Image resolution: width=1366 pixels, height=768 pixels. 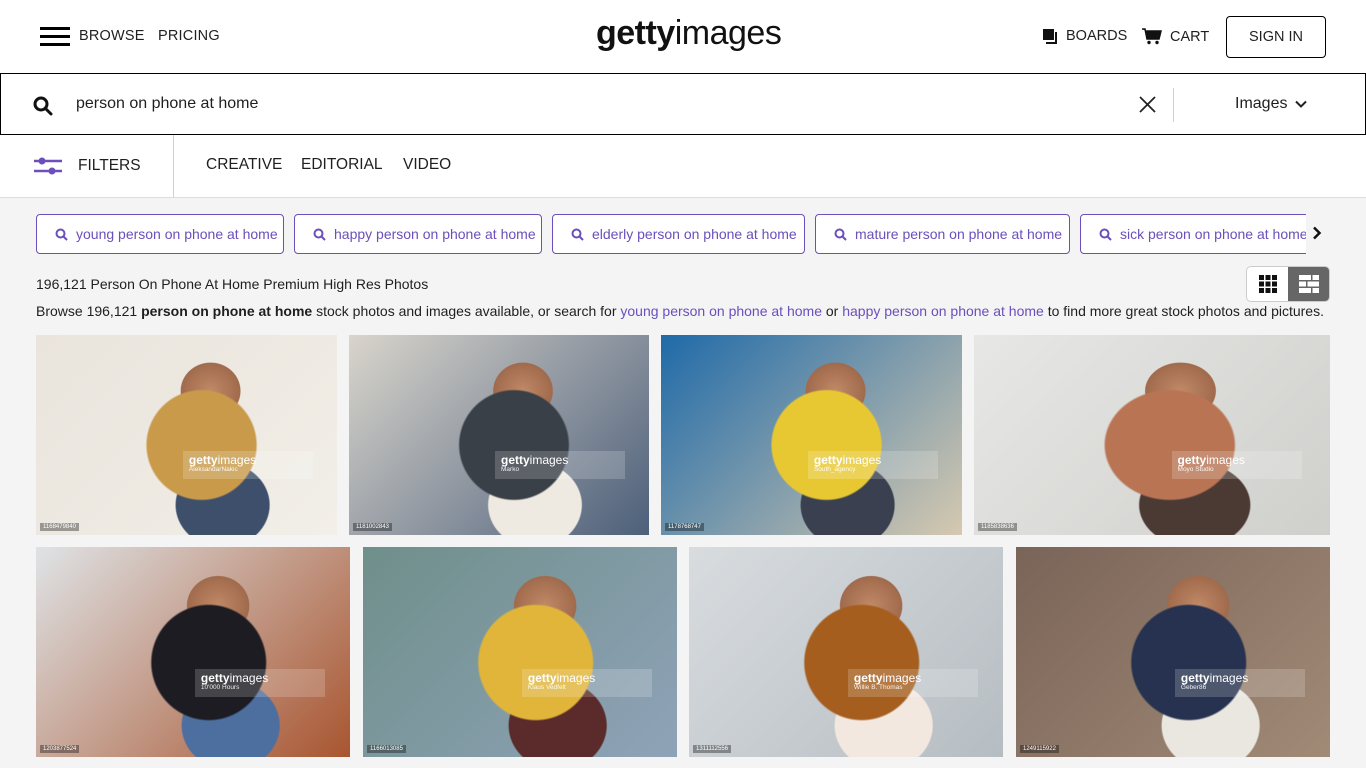 What do you see at coordinates (1173, 652) in the screenshot?
I see `image-result: gettyimages Geber86 1249115922` at bounding box center [1173, 652].